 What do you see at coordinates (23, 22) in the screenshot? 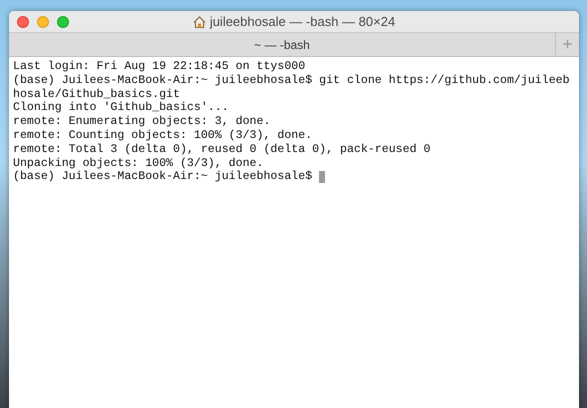
I see `close-button` at bounding box center [23, 22].